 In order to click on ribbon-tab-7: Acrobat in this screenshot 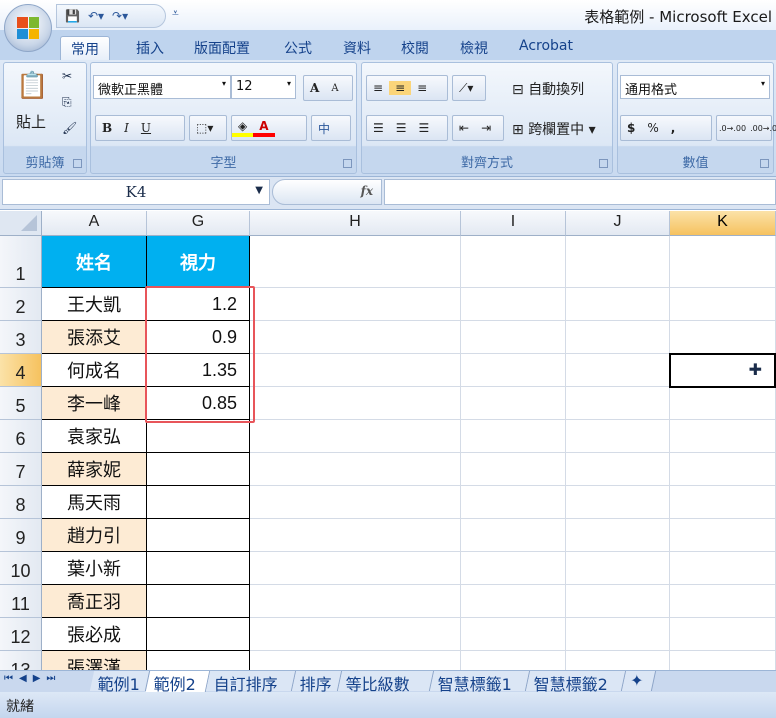, I will do `click(546, 48)`.